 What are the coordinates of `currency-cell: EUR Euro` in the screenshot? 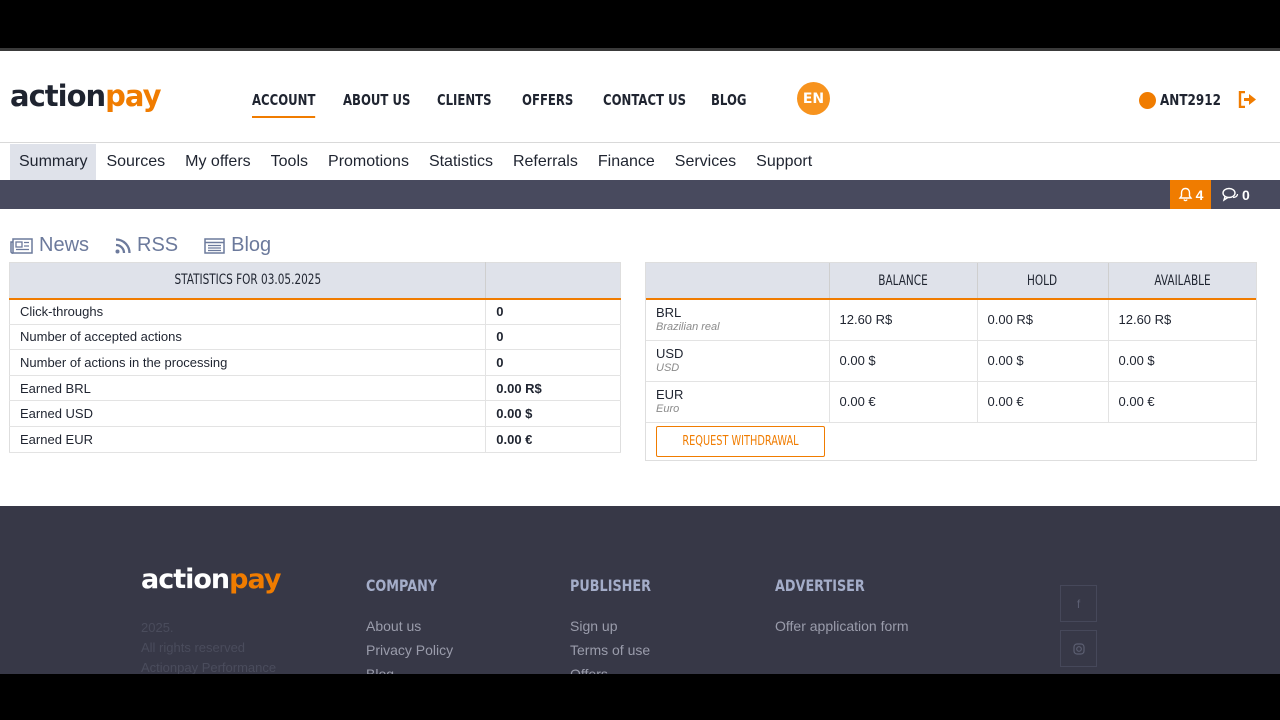 It's located at (738, 402).